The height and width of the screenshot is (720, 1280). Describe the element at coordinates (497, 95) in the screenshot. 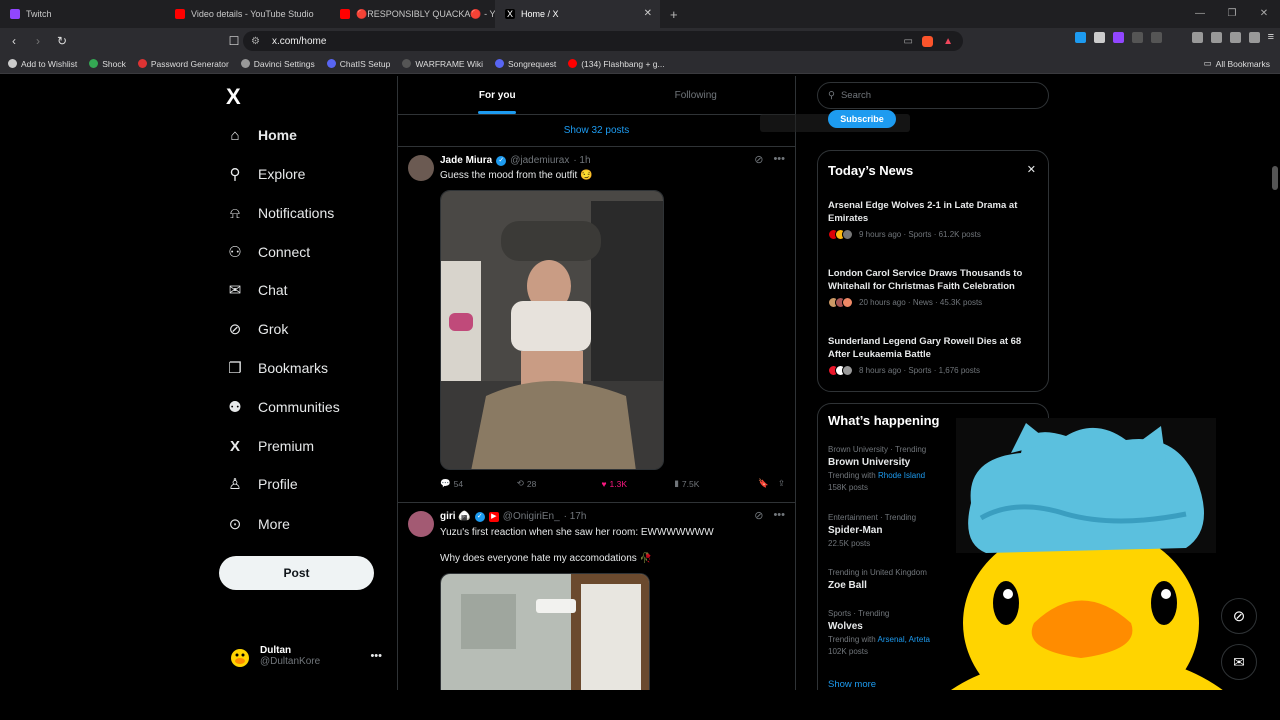

I see `tab-for-you: For you` at that location.